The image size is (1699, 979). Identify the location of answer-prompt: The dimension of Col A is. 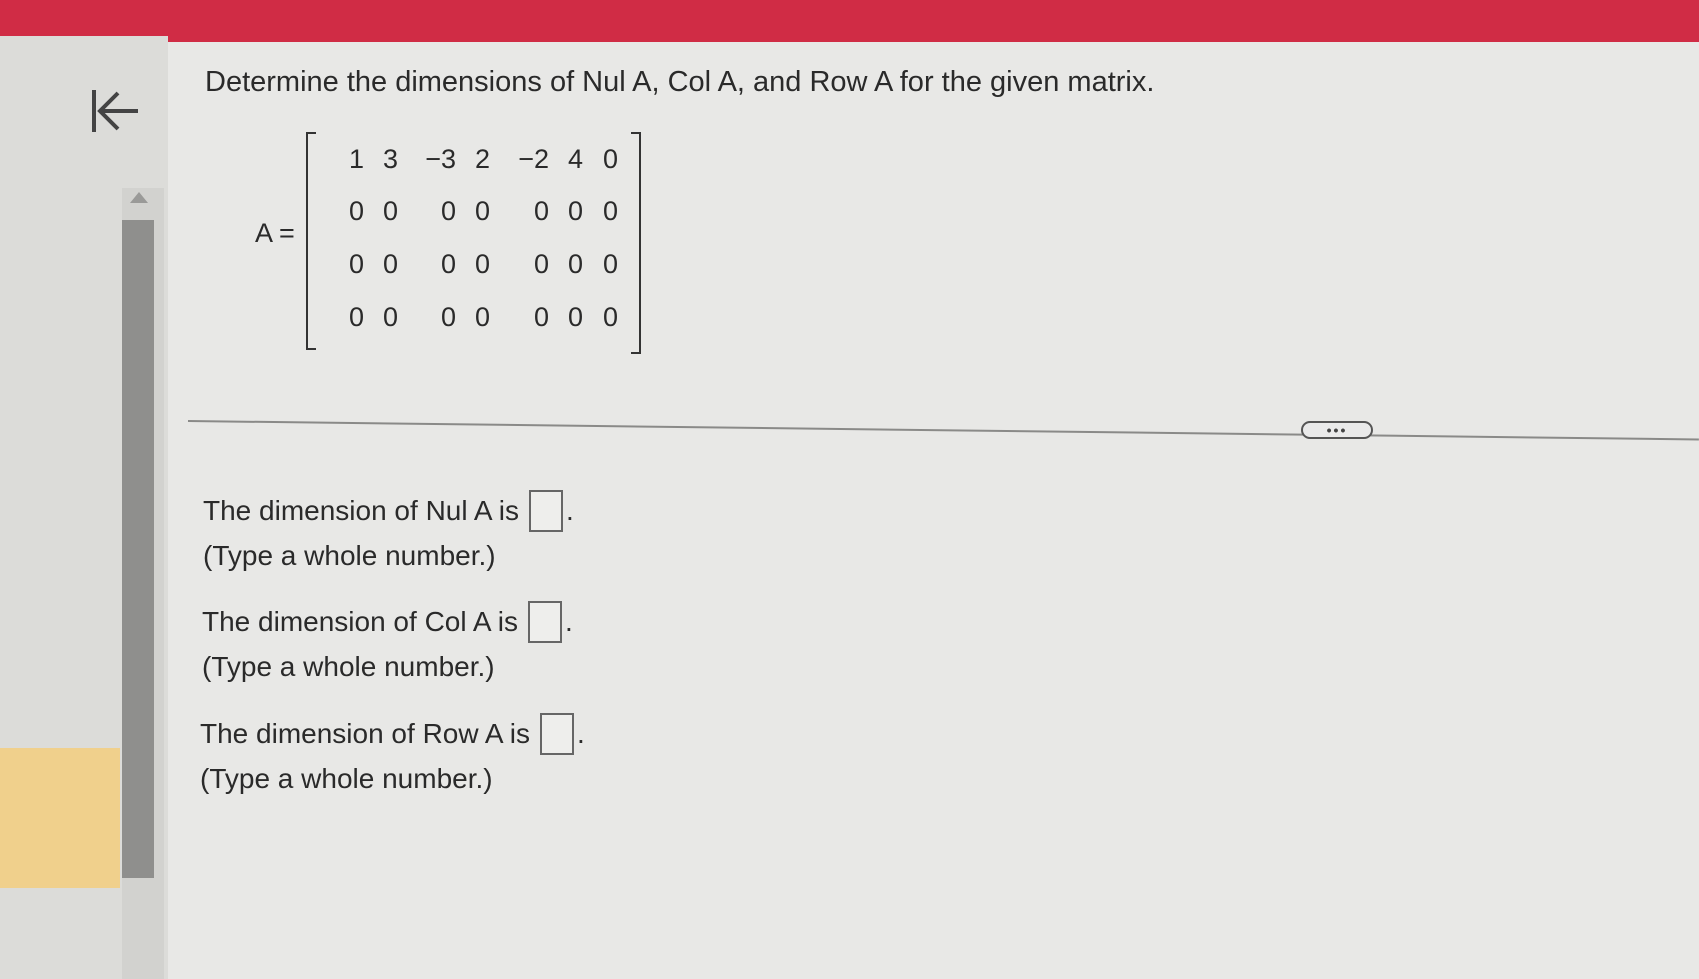
(360, 621).